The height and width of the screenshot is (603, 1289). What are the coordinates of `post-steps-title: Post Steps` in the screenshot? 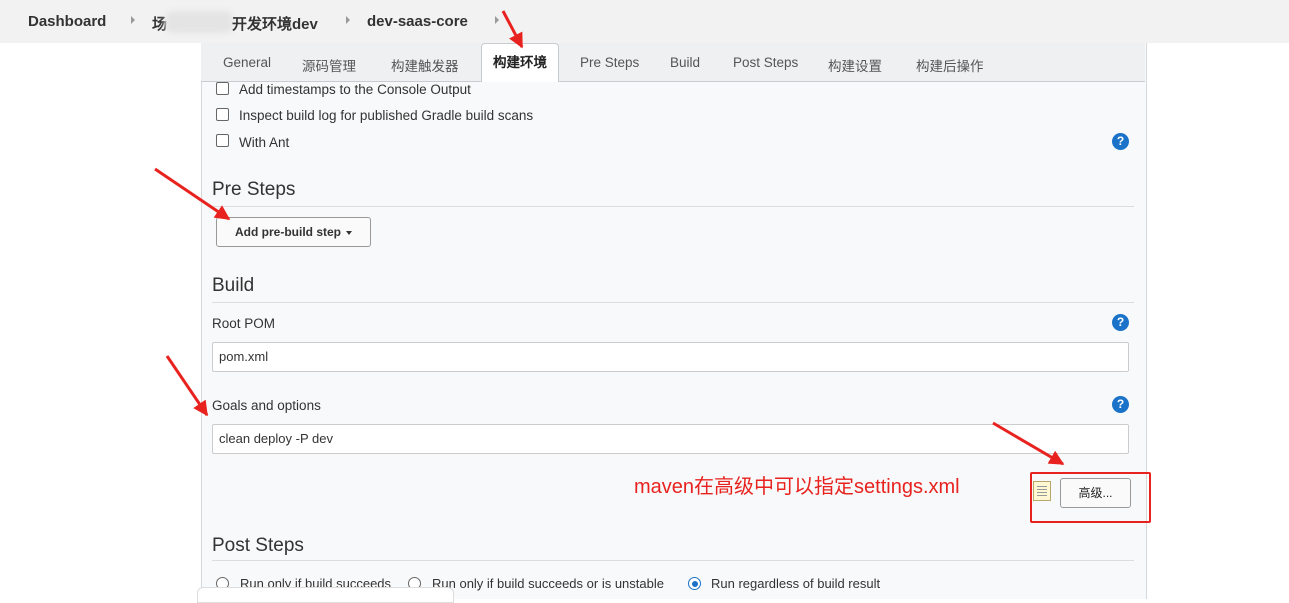 It's located at (258, 545).